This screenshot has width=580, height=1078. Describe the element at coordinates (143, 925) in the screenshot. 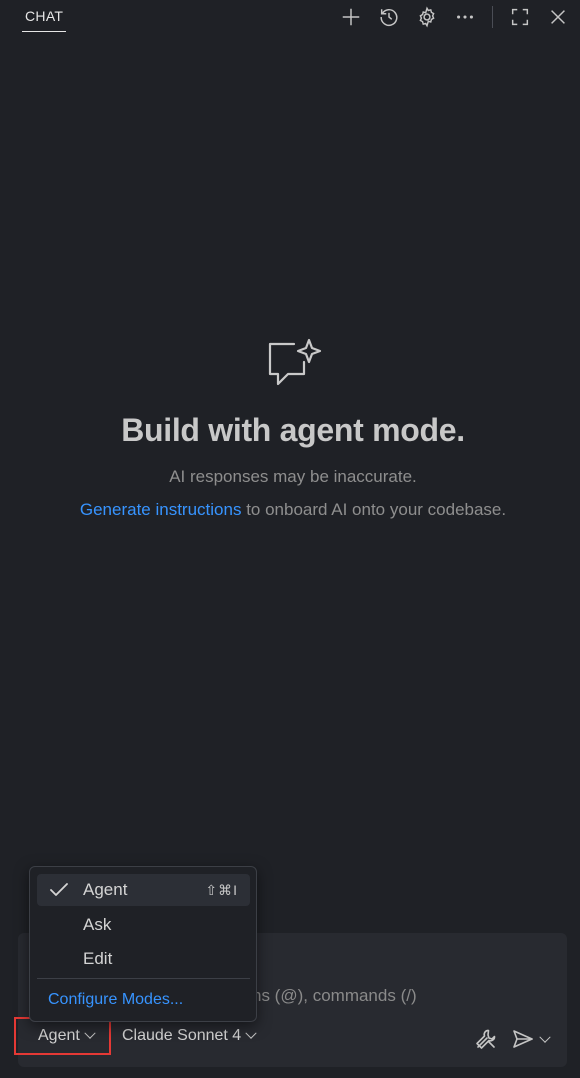

I see `mode-menu-item-ask: Ask` at that location.